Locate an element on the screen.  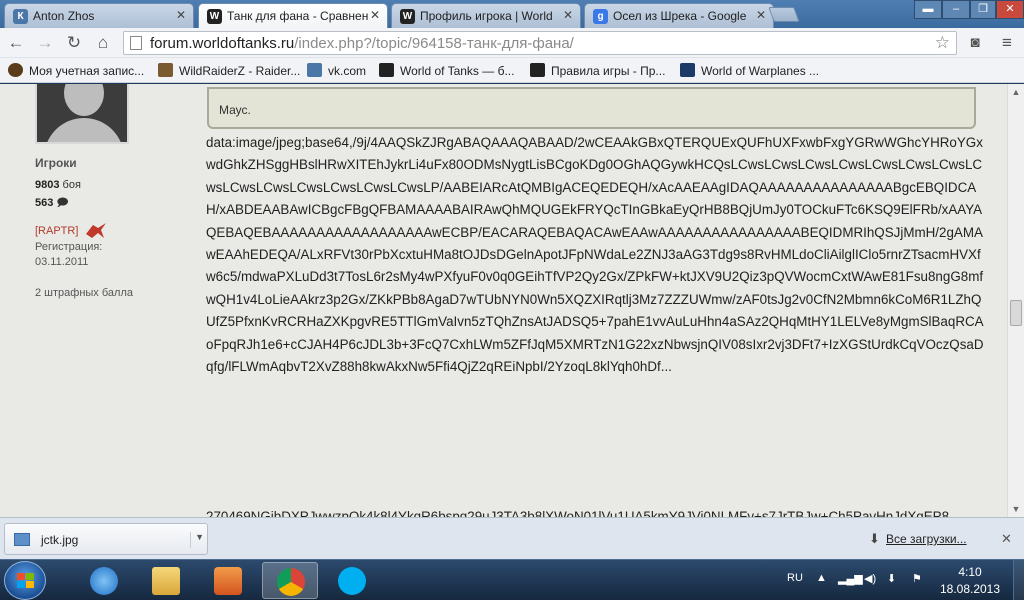
download-filename: jctk.jpg is located at coordinates (60, 540).